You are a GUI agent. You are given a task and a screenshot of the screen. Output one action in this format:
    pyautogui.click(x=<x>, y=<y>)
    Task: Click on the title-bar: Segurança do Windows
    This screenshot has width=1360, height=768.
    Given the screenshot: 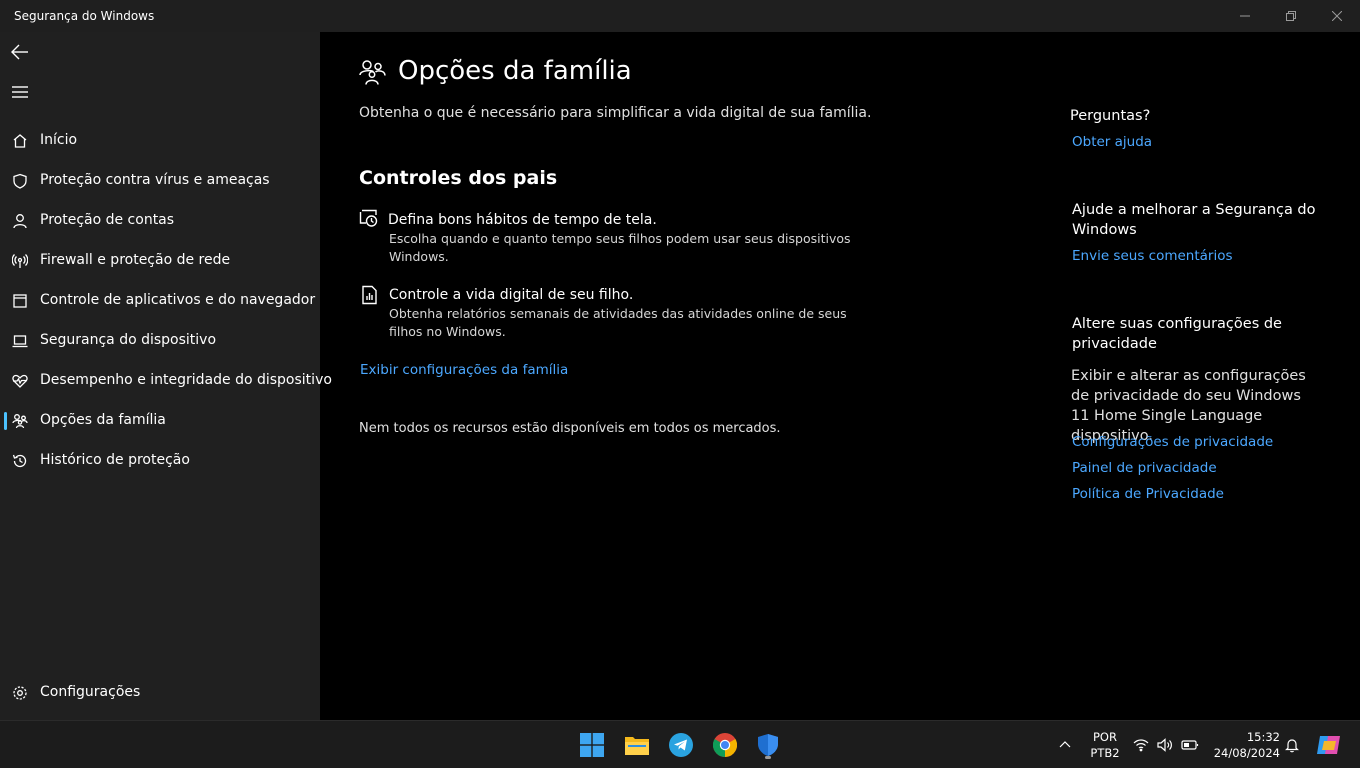 What is the action you would take?
    pyautogui.click(x=680, y=16)
    